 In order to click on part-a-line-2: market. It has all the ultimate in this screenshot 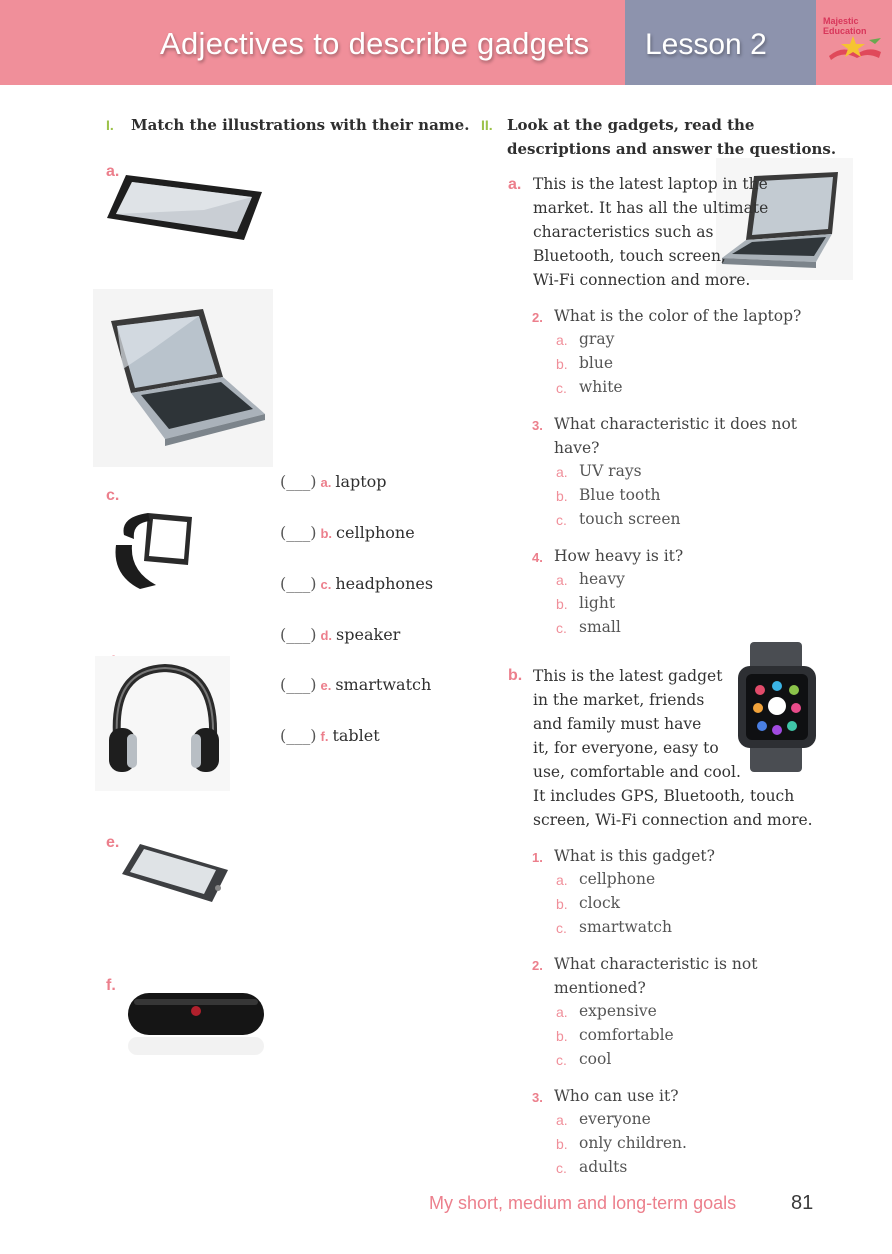, I will do `click(651, 208)`.